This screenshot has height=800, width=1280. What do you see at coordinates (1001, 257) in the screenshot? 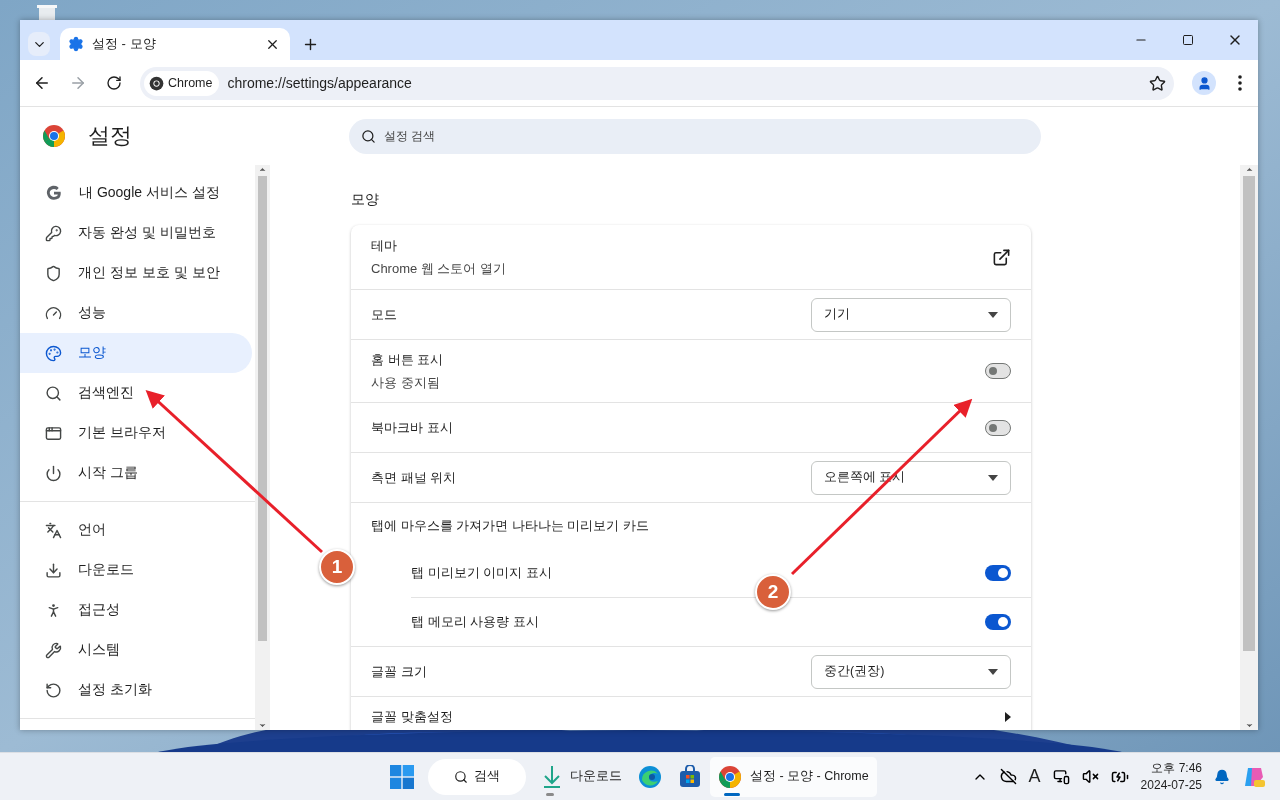
I see `external-link-icon` at bounding box center [1001, 257].